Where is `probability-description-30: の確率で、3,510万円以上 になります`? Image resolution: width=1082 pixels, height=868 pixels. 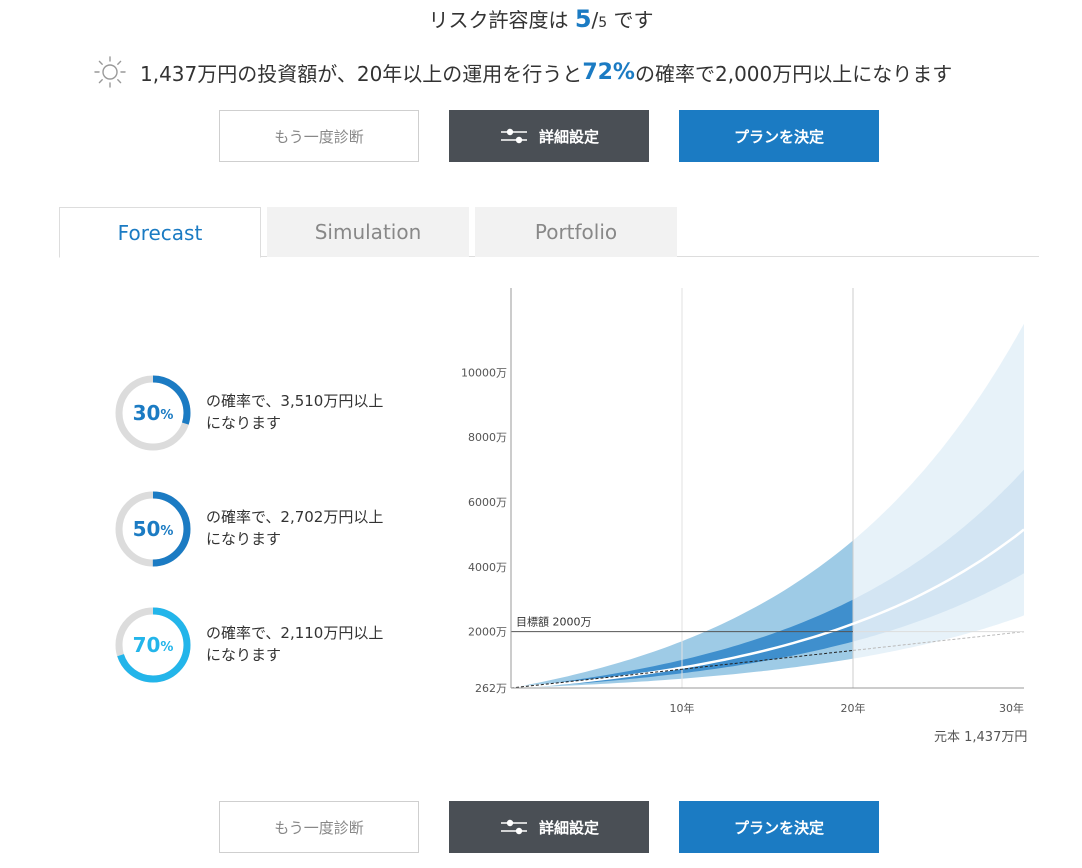
probability-description-30: の確率で、3,510万円以上 になります is located at coordinates (295, 412).